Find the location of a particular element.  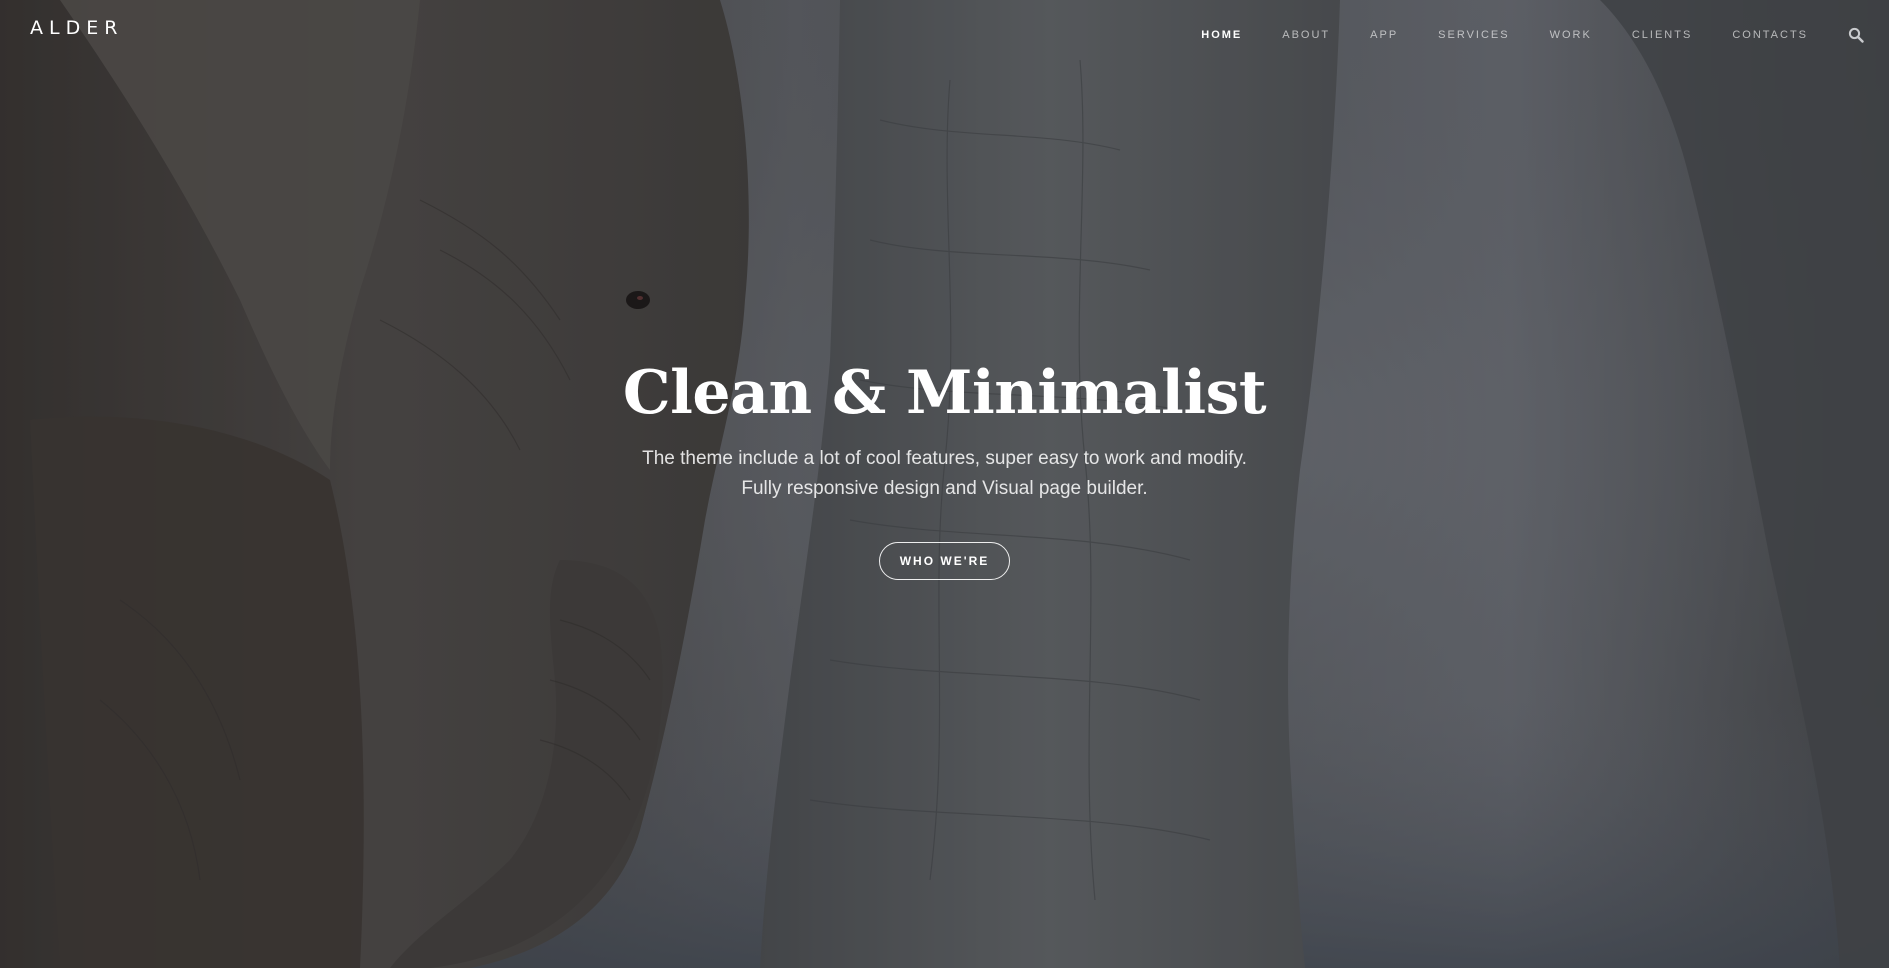

who-were-button: WHO WE'RE is located at coordinates (944, 561).